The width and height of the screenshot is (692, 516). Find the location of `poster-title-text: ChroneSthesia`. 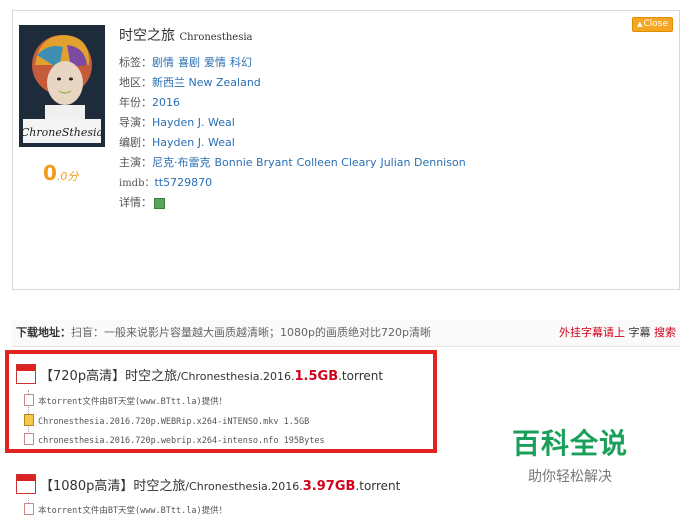

poster-title-text: ChroneSthesia is located at coordinates (62, 132).